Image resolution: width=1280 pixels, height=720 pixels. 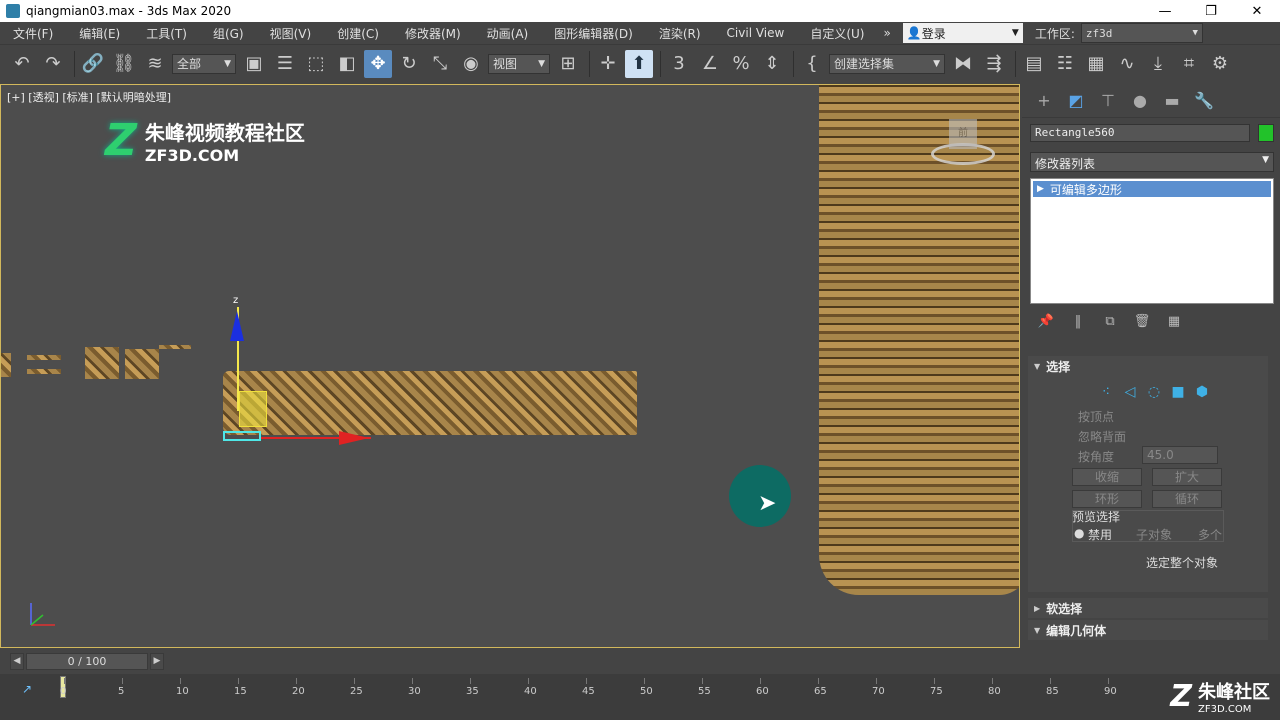 I want to click on align-icon: ⇶, so click(x=994, y=64).